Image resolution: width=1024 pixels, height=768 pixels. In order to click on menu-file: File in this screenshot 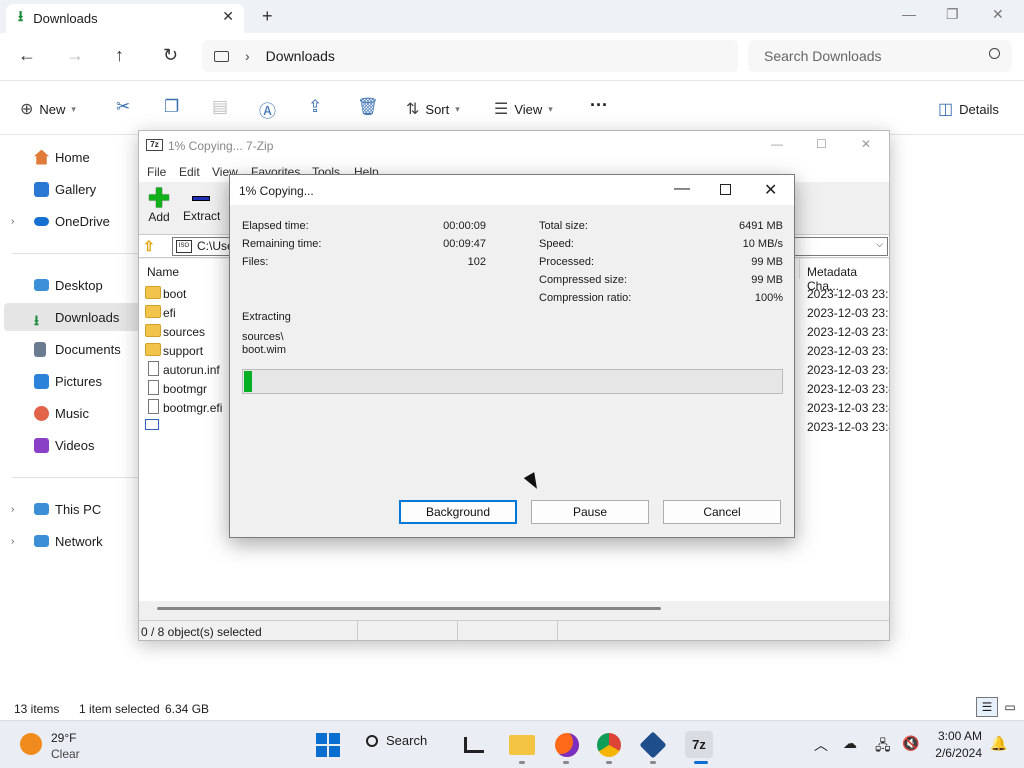, I will do `click(156, 172)`.